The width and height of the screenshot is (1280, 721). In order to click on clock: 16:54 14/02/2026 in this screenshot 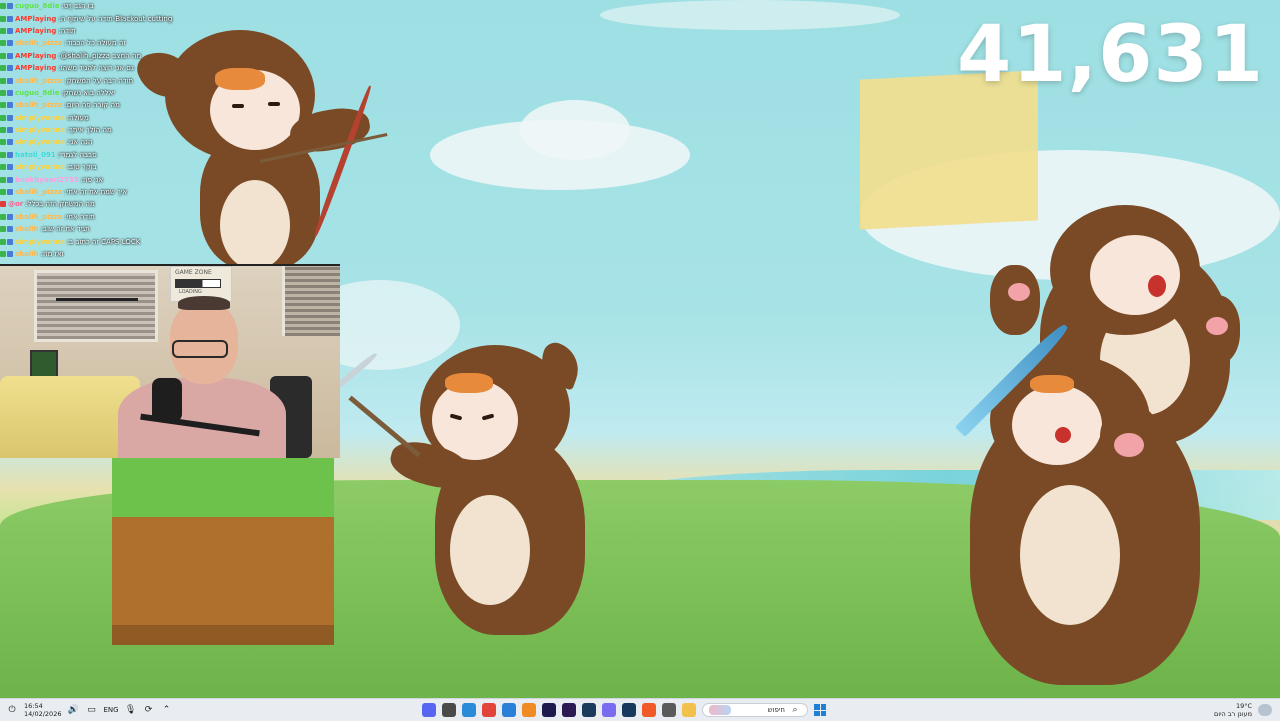, I will do `click(42, 710)`.